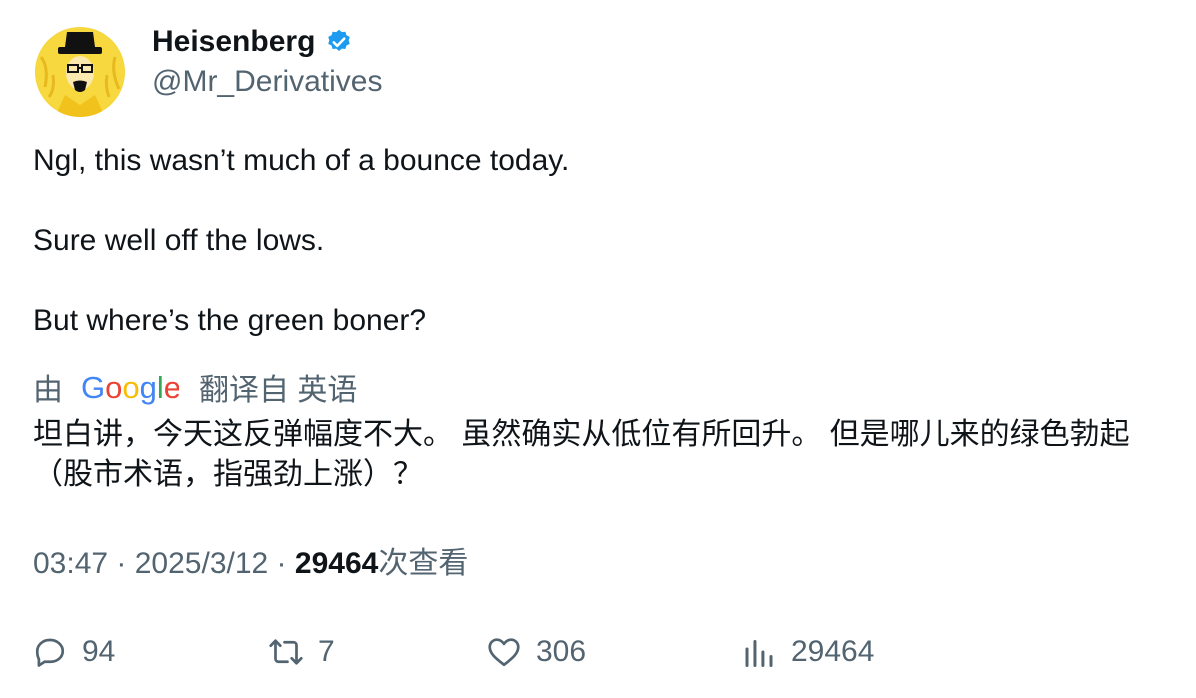  What do you see at coordinates (759, 653) in the screenshot?
I see `analytics-icon` at bounding box center [759, 653].